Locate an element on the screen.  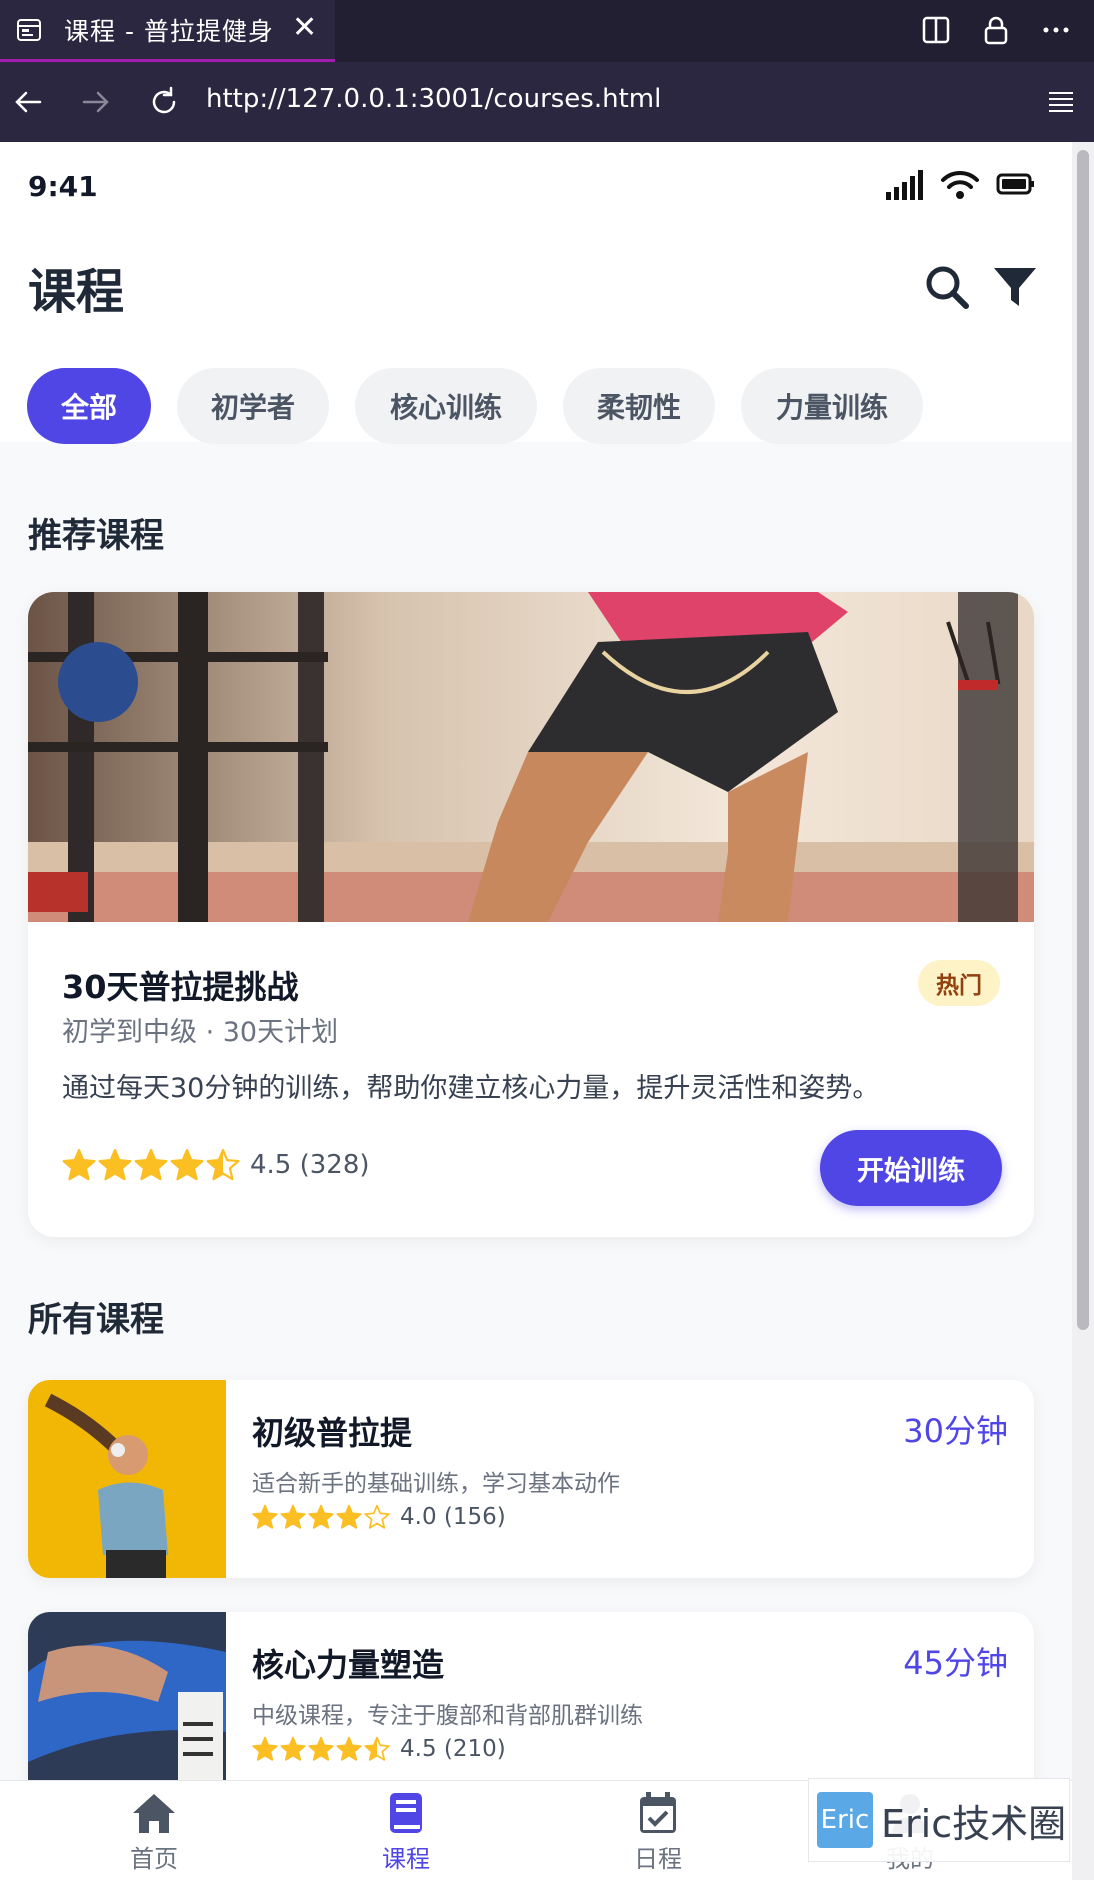
nav-label: 日程 is located at coordinates (658, 1859).